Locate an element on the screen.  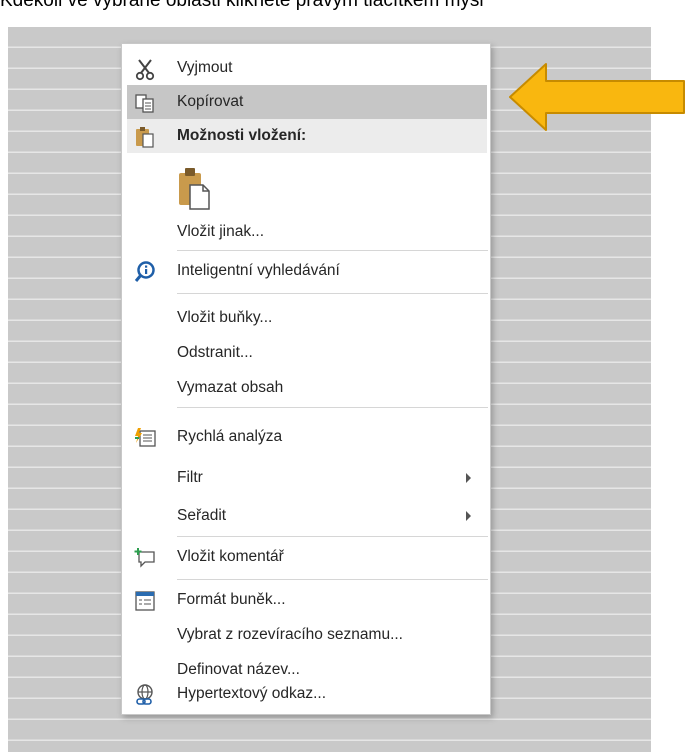
menu-item-label: Vymazat obsah is located at coordinates (230, 387).